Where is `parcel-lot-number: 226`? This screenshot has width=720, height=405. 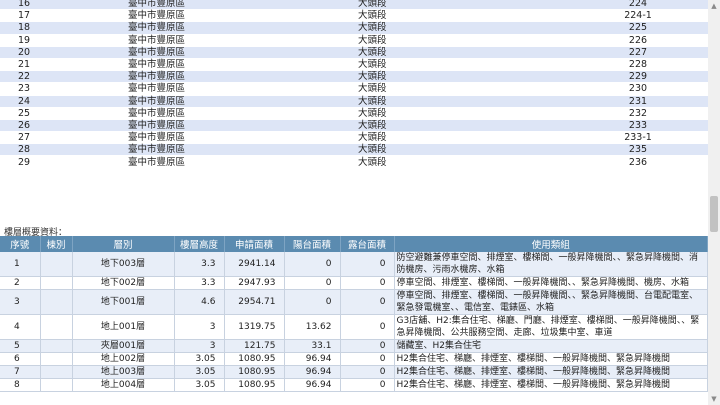 parcel-lot-number: 226 is located at coordinates (638, 40).